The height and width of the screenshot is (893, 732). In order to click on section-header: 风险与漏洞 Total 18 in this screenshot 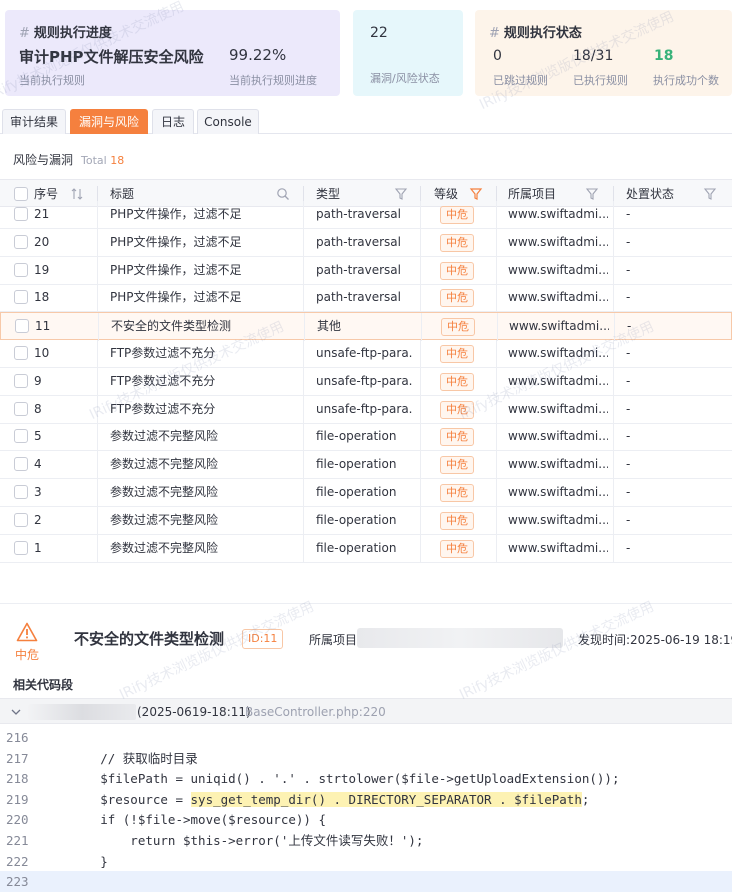, I will do `click(68, 159)`.